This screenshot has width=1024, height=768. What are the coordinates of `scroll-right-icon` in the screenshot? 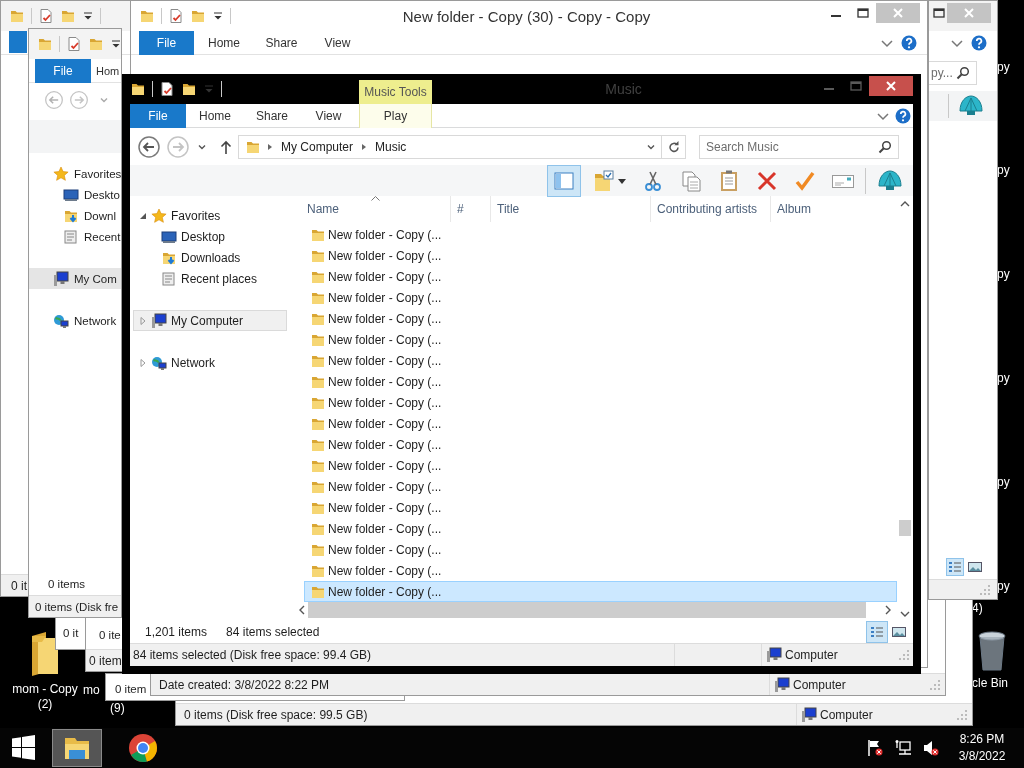 It's located at (888, 610).